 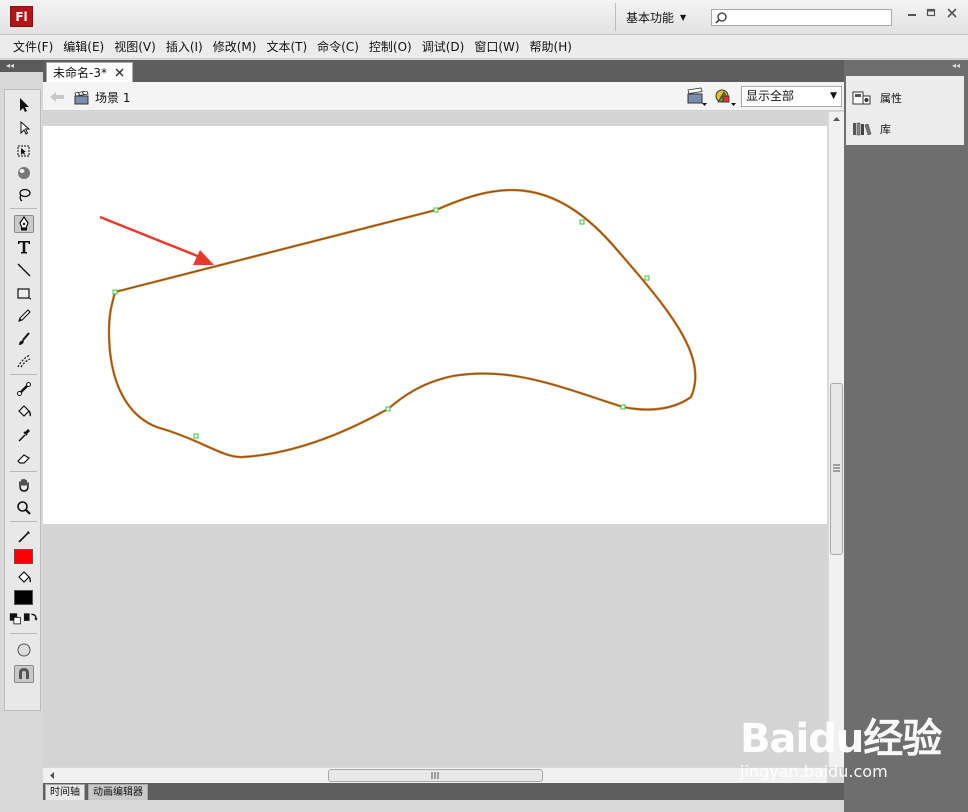 I want to click on watermark-url: jingyan.baidu.com, so click(x=814, y=771).